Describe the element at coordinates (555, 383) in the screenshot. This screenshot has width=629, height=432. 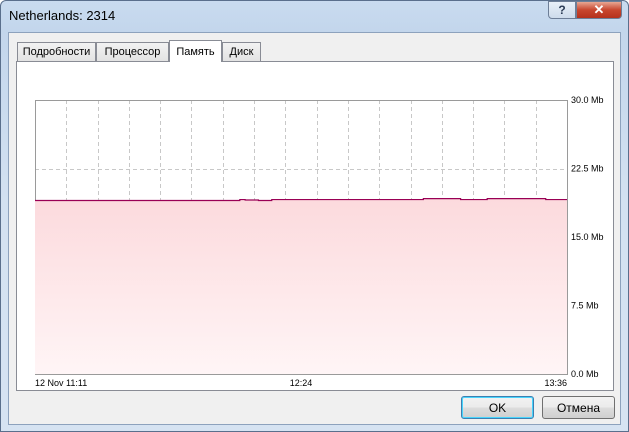
I see `x-tick-label: 13:36` at that location.